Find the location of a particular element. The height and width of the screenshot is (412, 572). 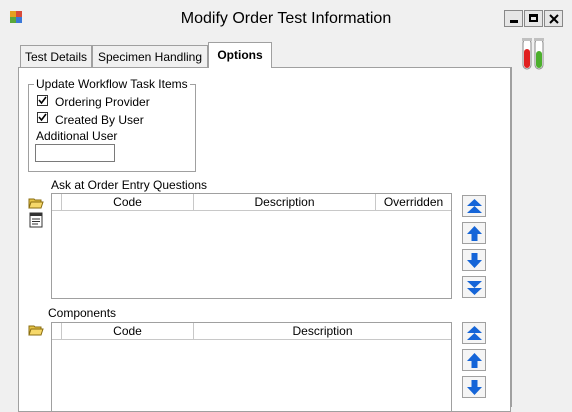

minimize-icon is located at coordinates (514, 21).